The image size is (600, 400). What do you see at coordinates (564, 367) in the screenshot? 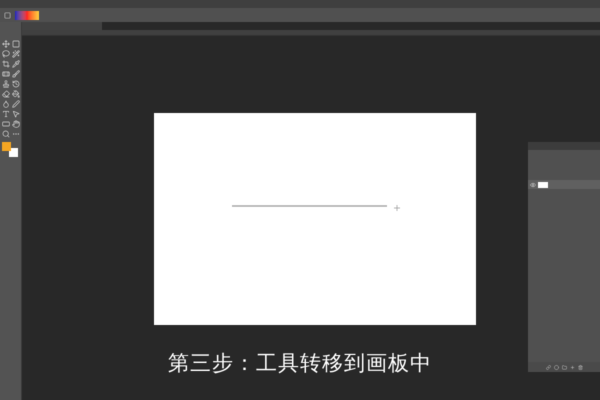
I see `folder-icon` at bounding box center [564, 367].